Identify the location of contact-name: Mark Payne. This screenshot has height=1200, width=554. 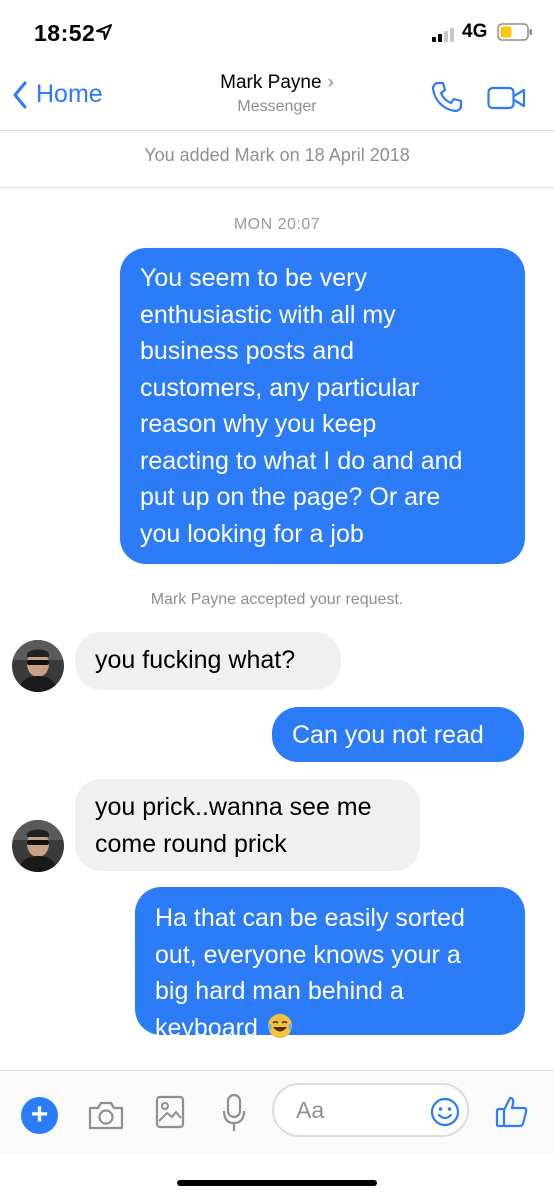
(271, 82).